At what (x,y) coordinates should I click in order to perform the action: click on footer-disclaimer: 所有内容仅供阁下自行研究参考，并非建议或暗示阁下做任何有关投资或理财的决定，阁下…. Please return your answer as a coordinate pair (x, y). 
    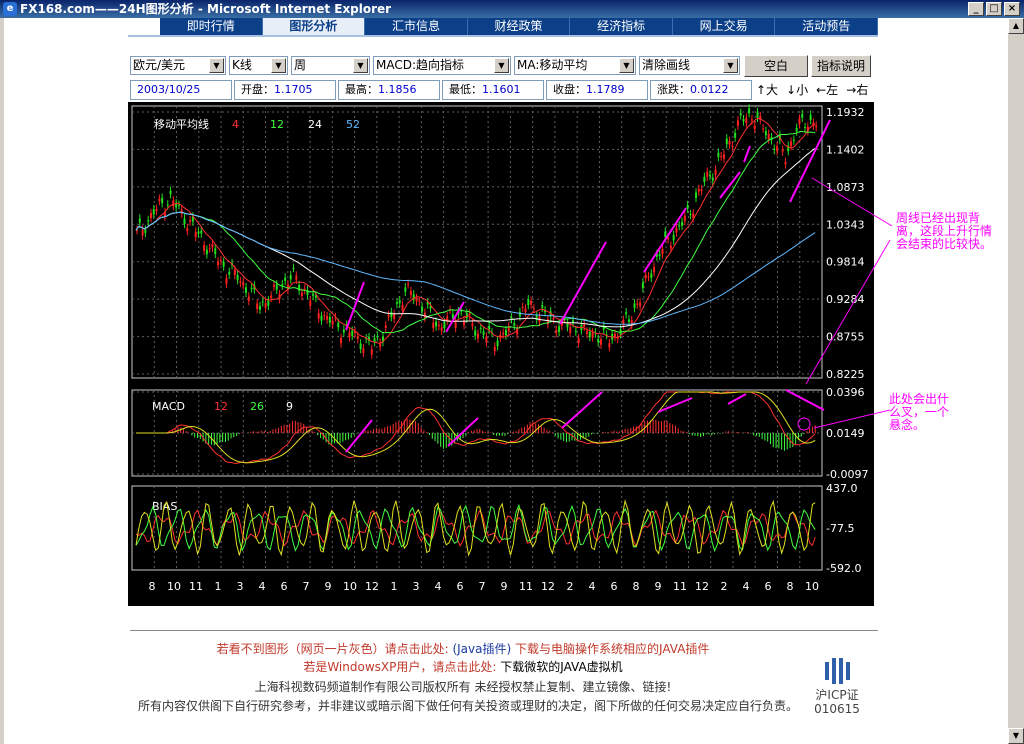
    Looking at the image, I should click on (467, 706).